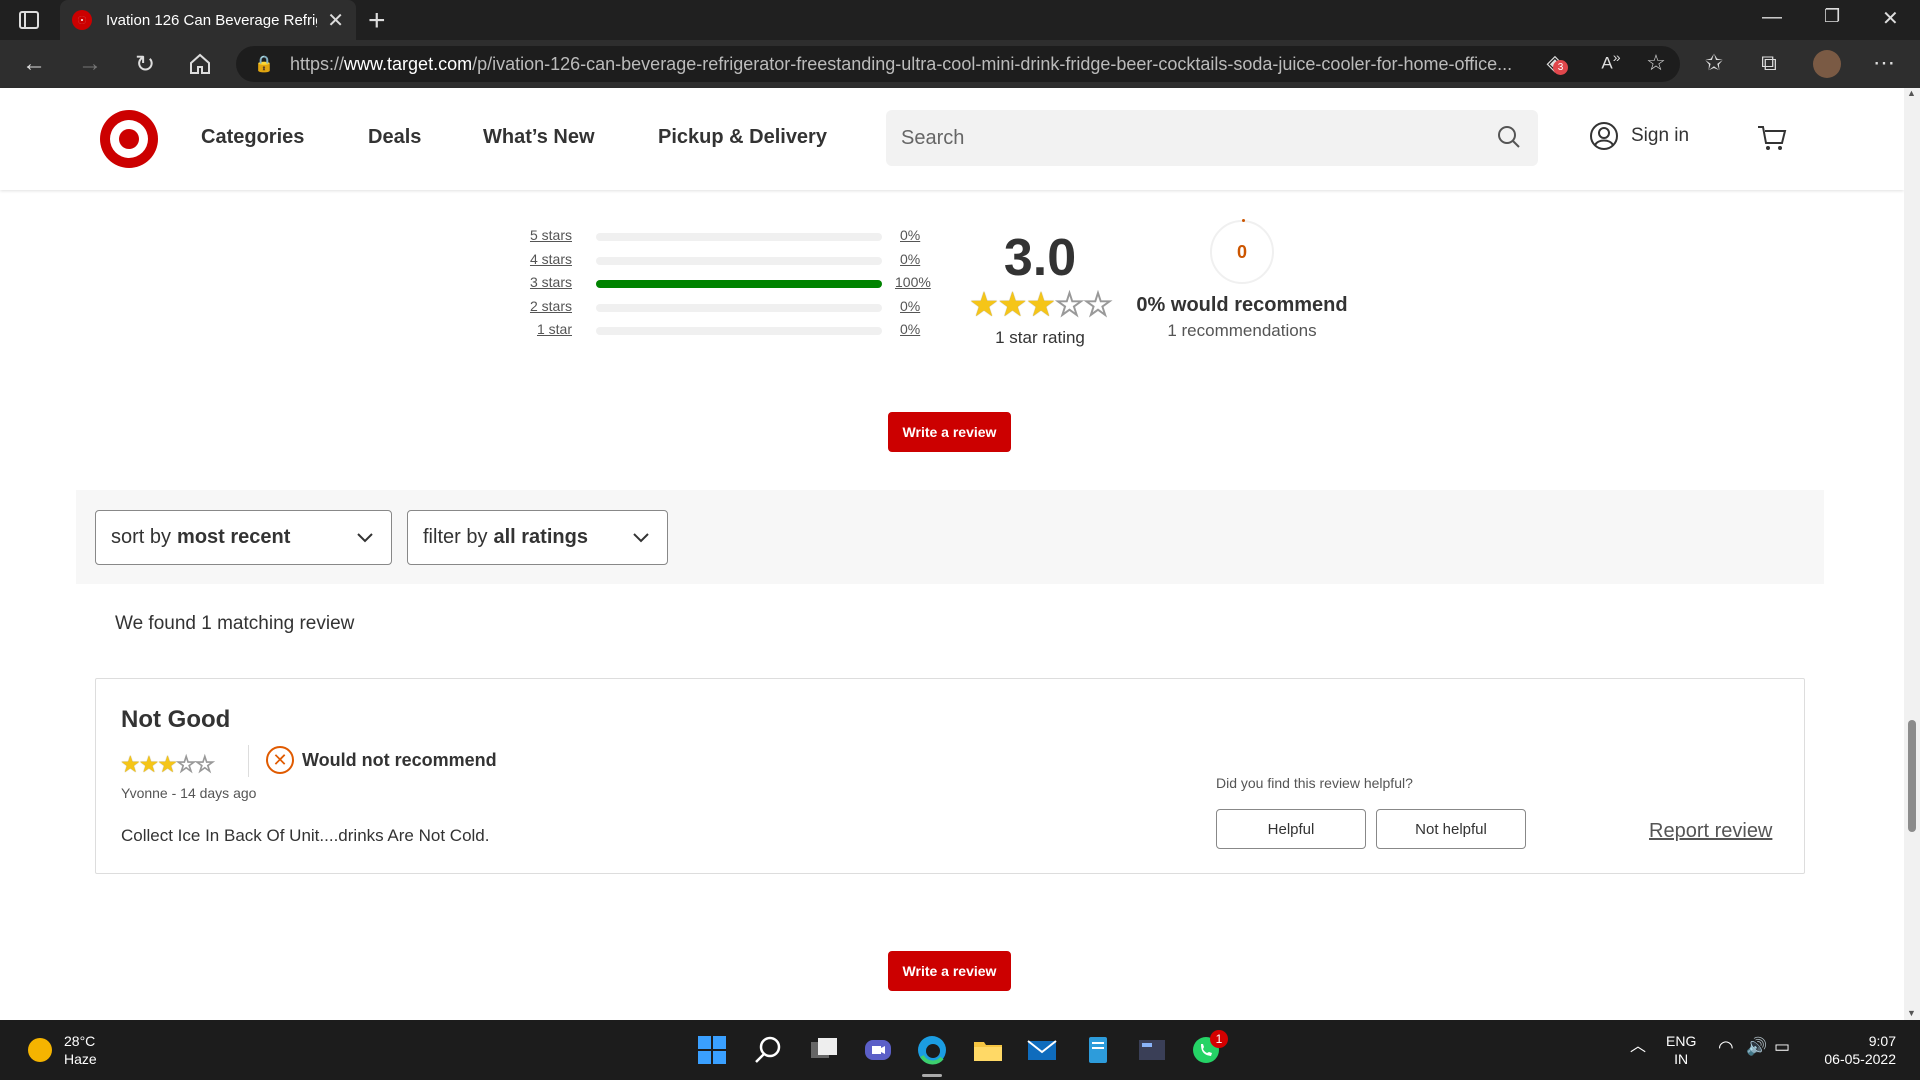 The image size is (1920, 1080). What do you see at coordinates (1040, 258) in the screenshot?
I see `average-rating-value: 3.0` at bounding box center [1040, 258].